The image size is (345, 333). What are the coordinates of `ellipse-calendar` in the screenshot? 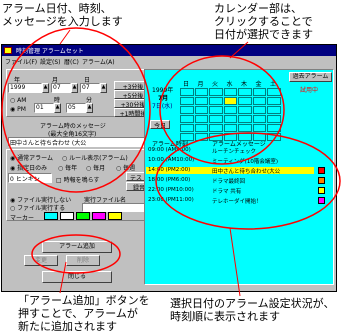 It's located at (222, 110).